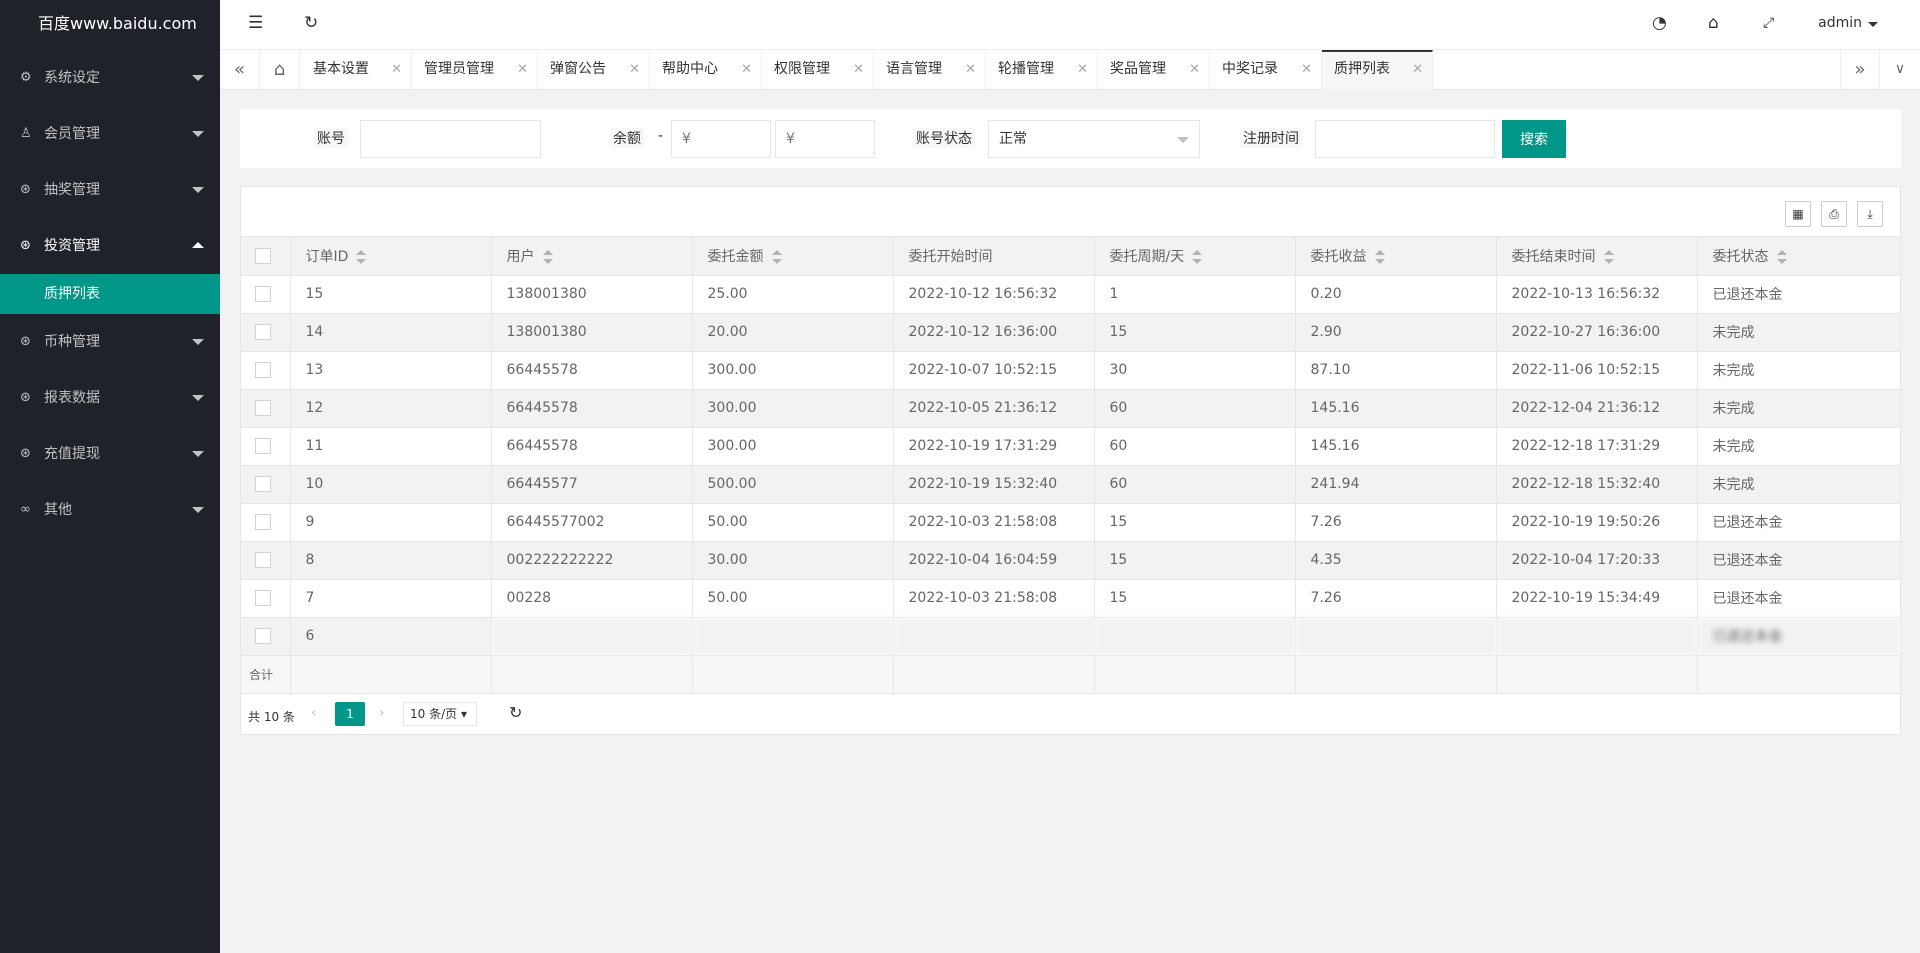 This screenshot has width=1920, height=953. What do you see at coordinates (280, 70) in the screenshot?
I see `home-icon: ⌂` at bounding box center [280, 70].